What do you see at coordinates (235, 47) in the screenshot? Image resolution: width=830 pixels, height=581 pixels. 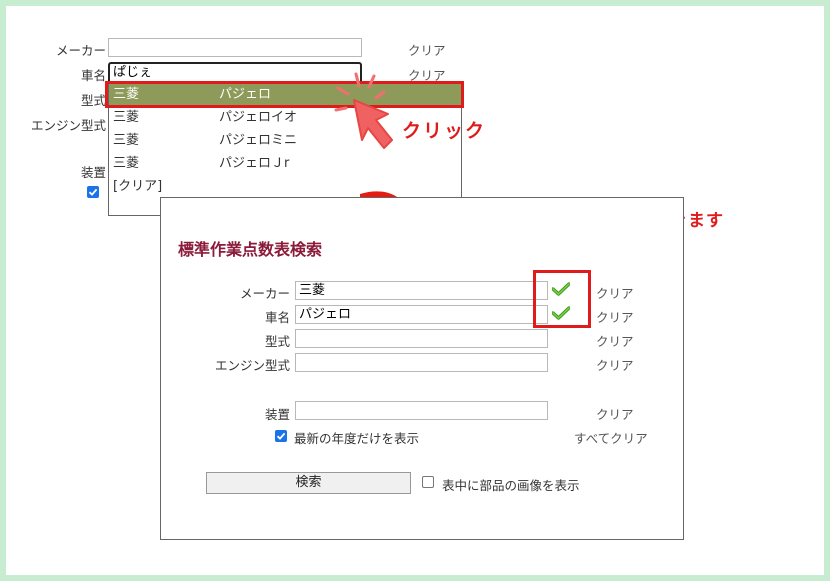 I see `maker-input` at bounding box center [235, 47].